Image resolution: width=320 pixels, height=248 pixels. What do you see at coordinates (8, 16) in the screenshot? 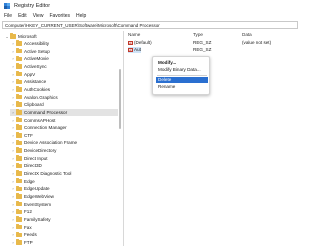
I see `menu-file: File` at bounding box center [8, 16].